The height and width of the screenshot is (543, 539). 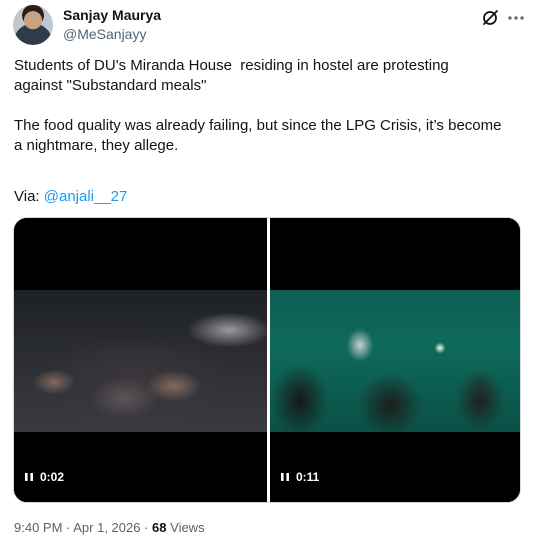 What do you see at coordinates (516, 18) in the screenshot?
I see `more-horizontal-icon` at bounding box center [516, 18].